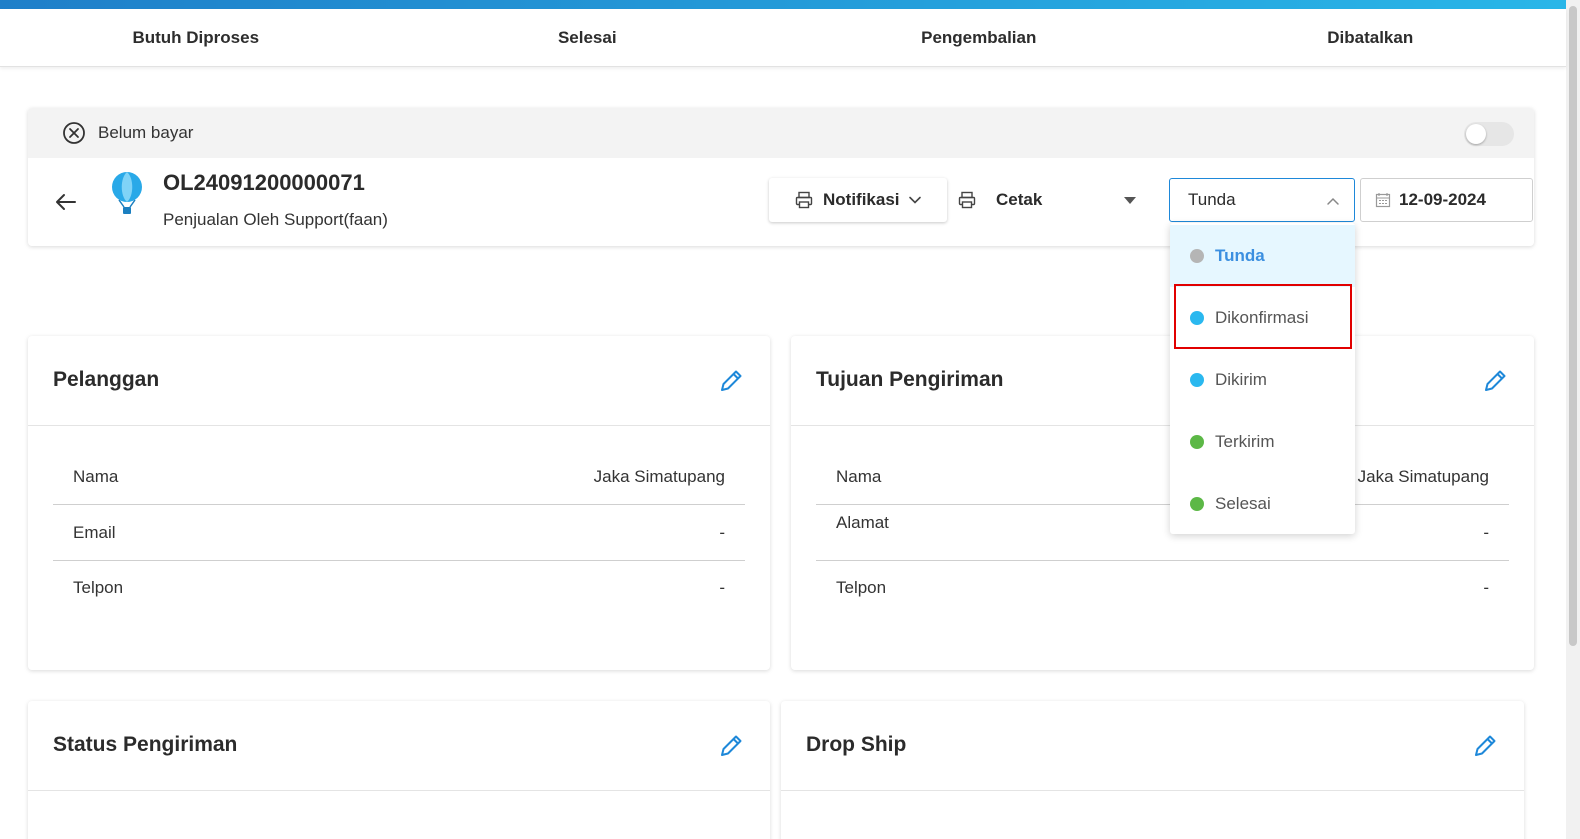 This screenshot has height=839, width=1580. Describe the element at coordinates (1152, 746) in the screenshot. I see `drop-ship-header: Drop Ship` at that location.